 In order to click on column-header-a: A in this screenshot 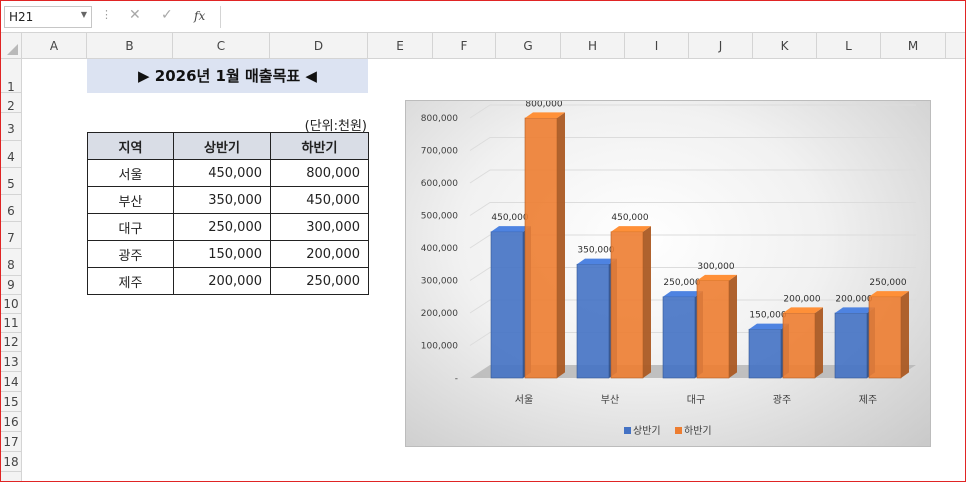, I will do `click(54, 45)`.